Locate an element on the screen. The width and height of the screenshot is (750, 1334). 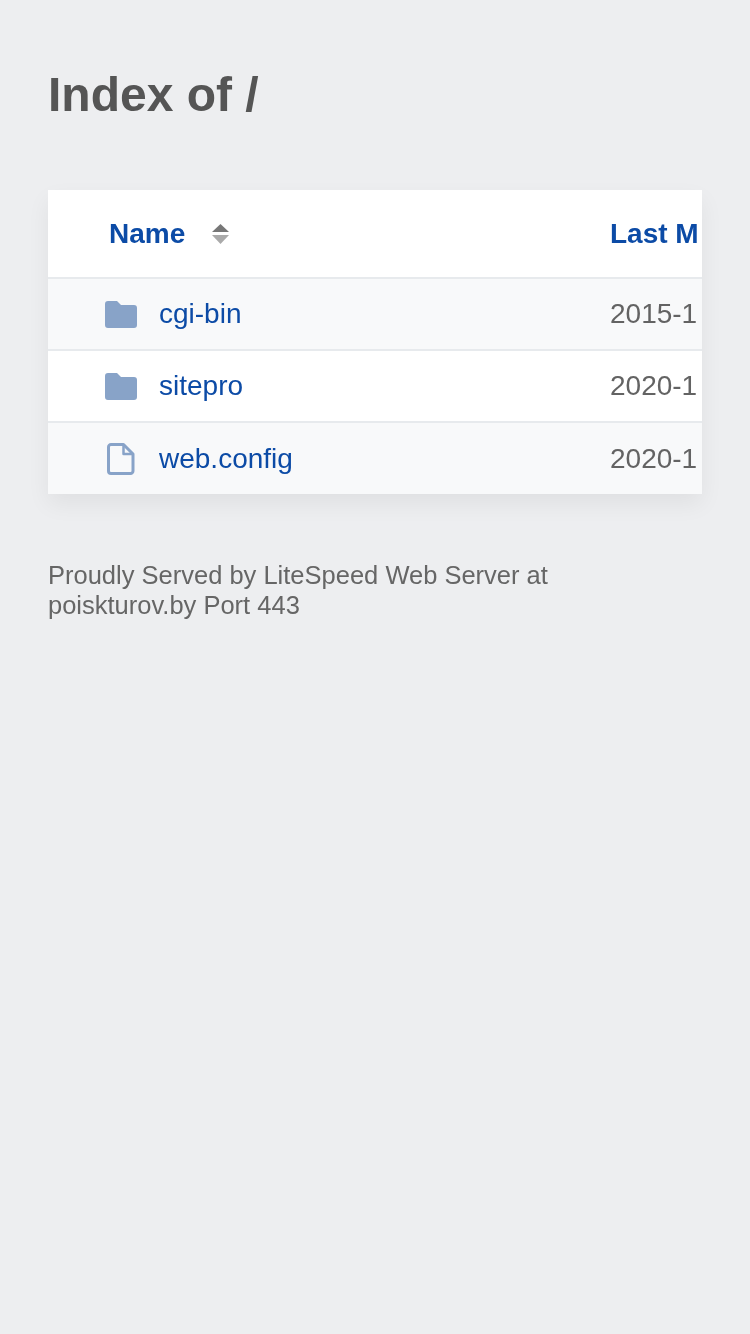
page-title: Index of / is located at coordinates (154, 95).